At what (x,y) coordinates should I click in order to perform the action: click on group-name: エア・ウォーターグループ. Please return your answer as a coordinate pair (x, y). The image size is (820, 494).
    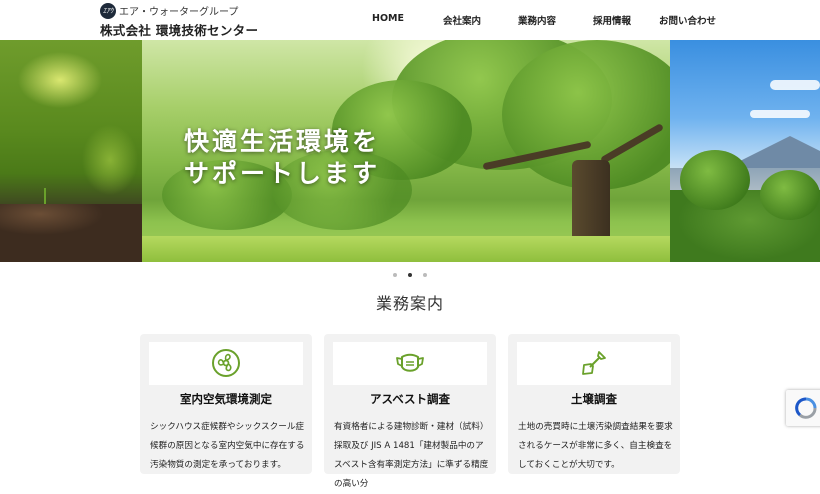
    Looking at the image, I should click on (179, 12).